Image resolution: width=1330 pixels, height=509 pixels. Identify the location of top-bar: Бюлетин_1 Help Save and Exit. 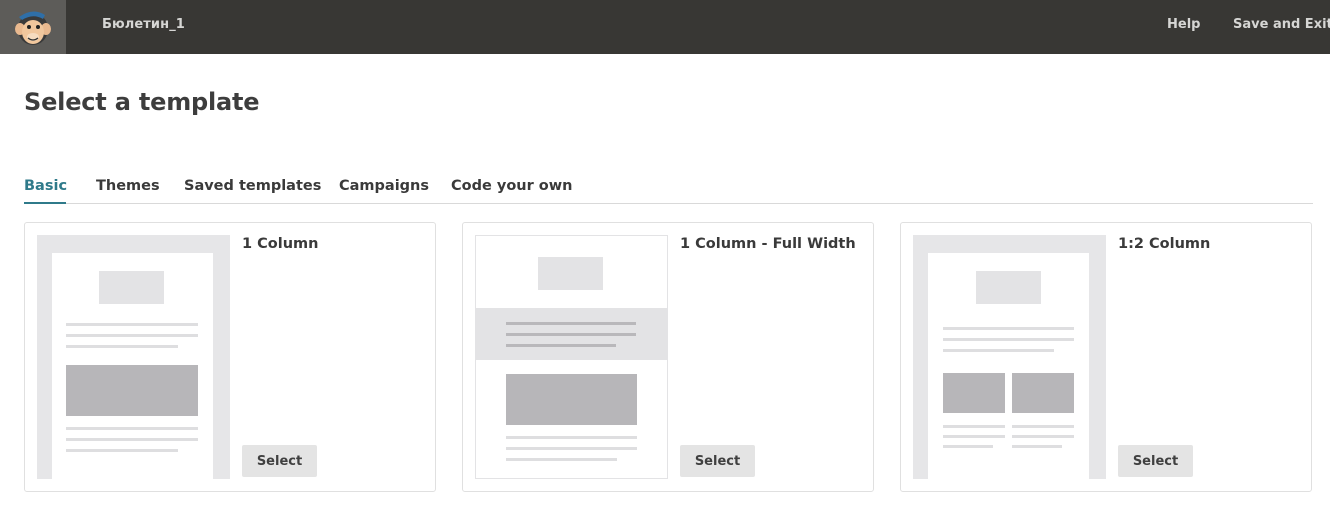
(665, 27).